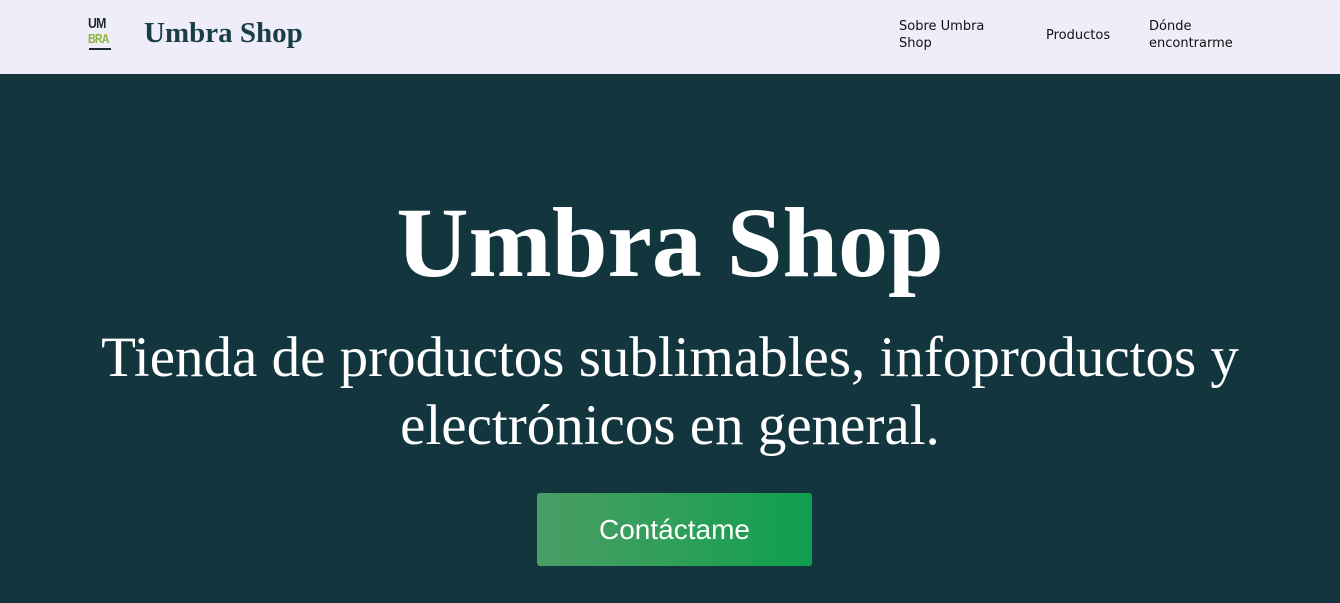 The image size is (1340, 603). I want to click on contact-button: Contáctame, so click(674, 529).